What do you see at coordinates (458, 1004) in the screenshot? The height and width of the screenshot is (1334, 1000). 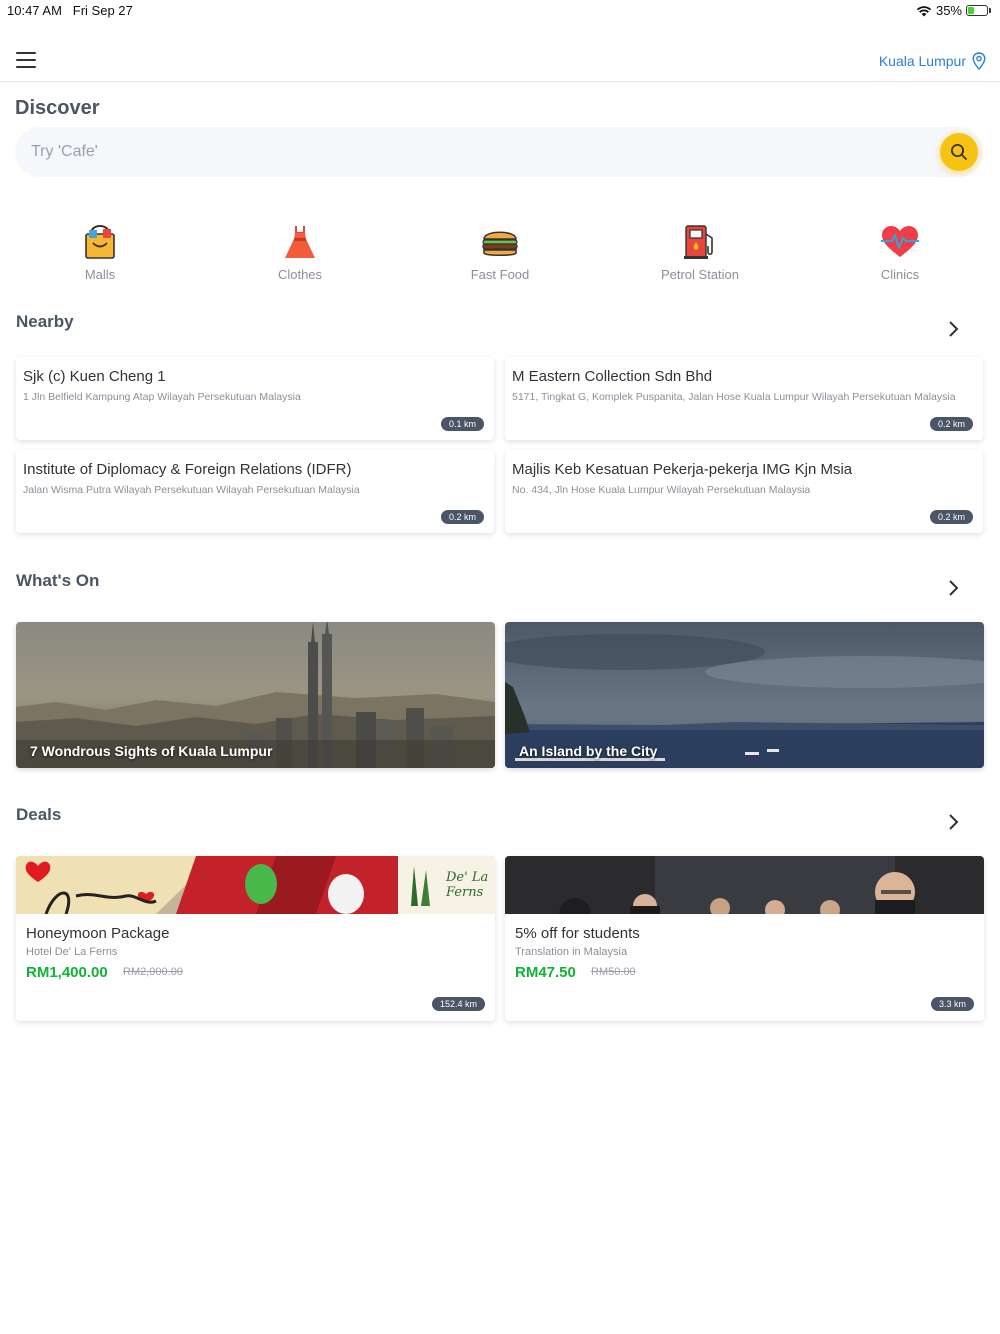 I see `distance-badge: 152.4 km` at bounding box center [458, 1004].